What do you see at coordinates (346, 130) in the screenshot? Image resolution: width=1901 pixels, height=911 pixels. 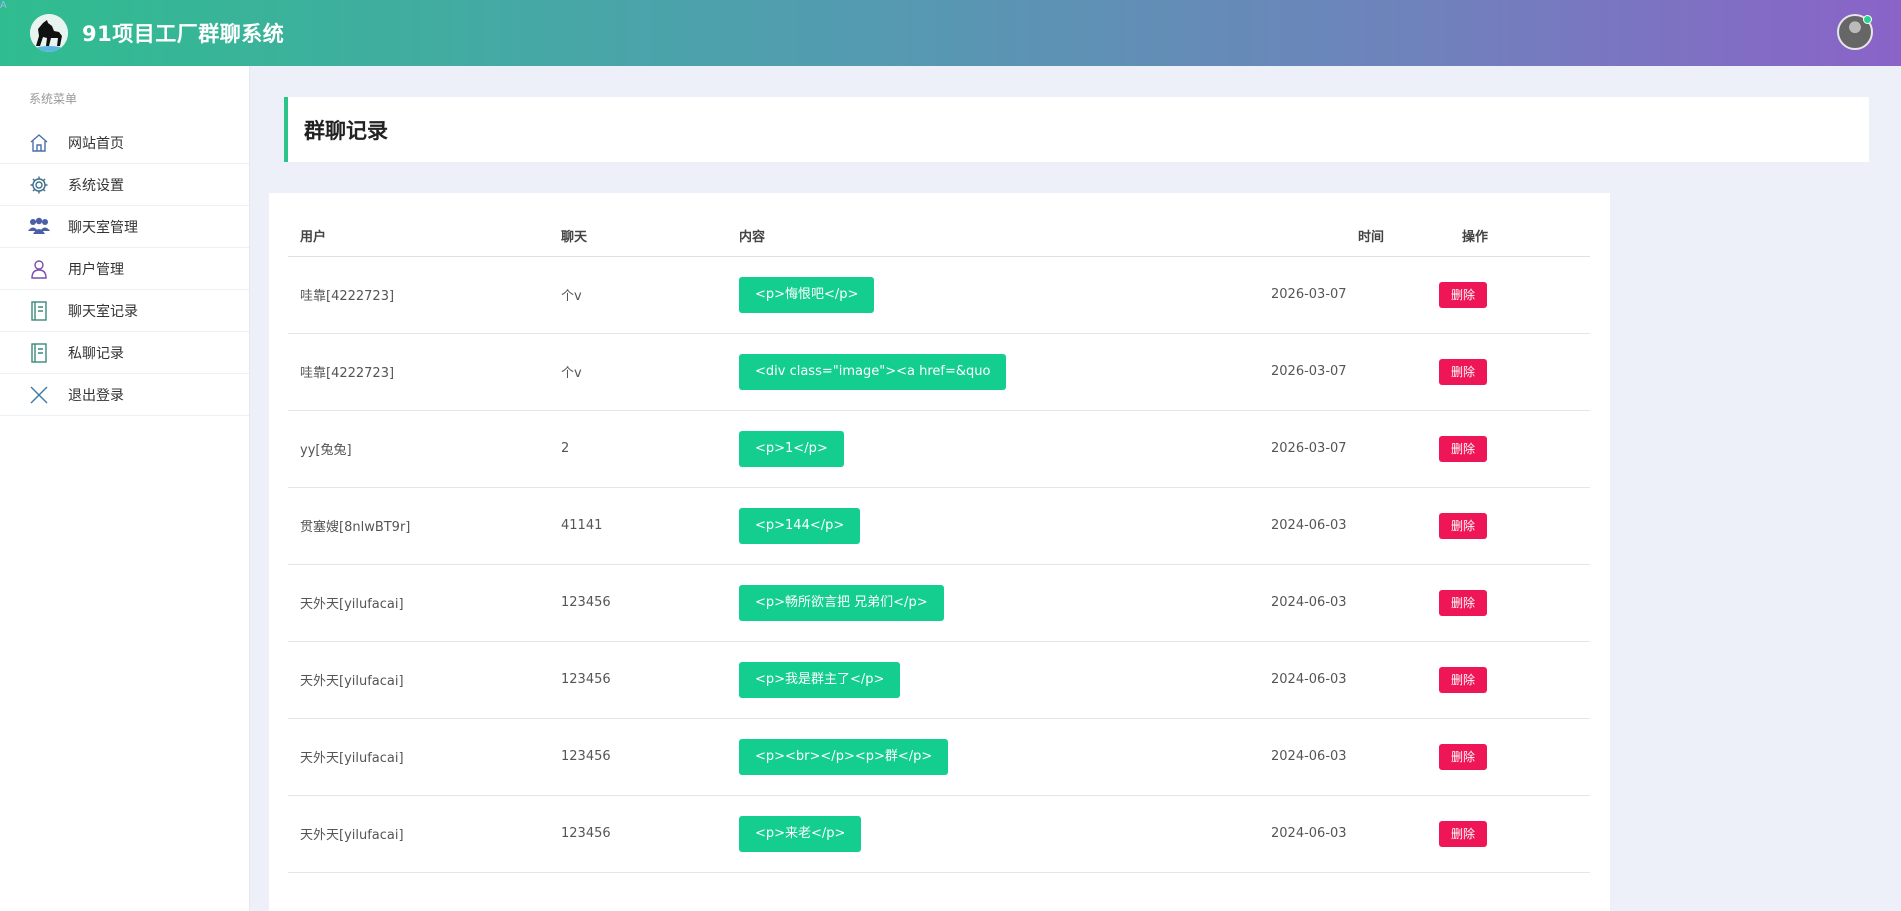 I see `page-title: 群聊记录` at bounding box center [346, 130].